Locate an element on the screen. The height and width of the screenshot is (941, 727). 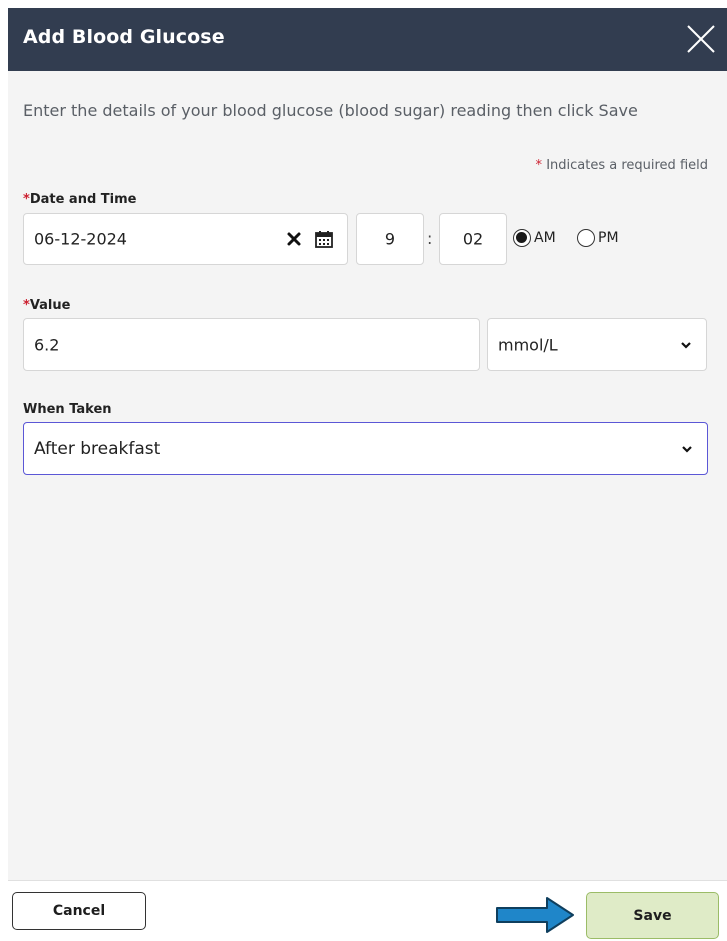
minute-value: 02 is located at coordinates (473, 239).